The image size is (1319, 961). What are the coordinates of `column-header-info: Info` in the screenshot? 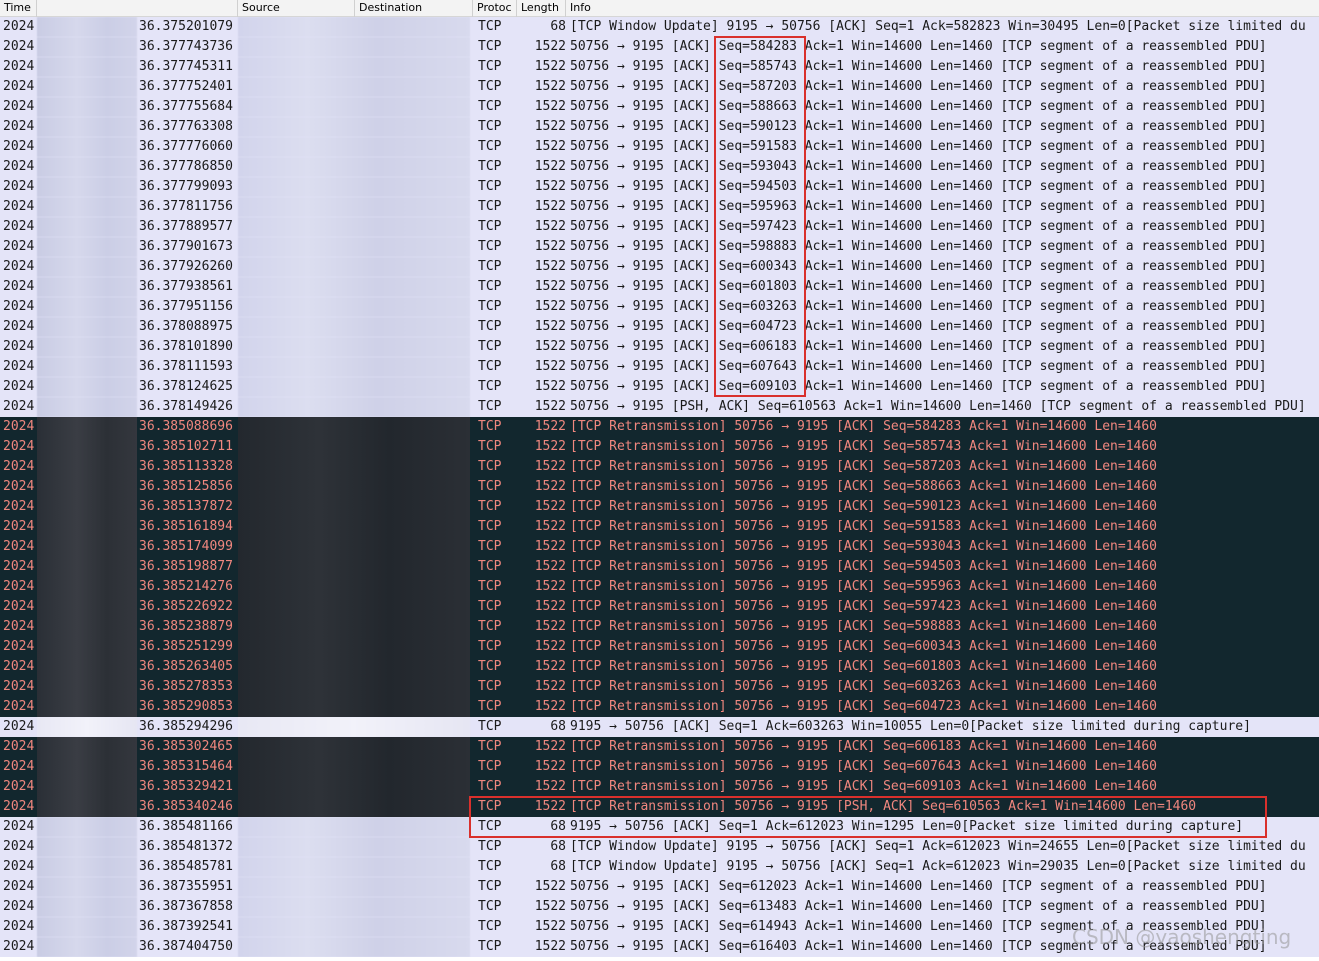 It's located at (942, 8).